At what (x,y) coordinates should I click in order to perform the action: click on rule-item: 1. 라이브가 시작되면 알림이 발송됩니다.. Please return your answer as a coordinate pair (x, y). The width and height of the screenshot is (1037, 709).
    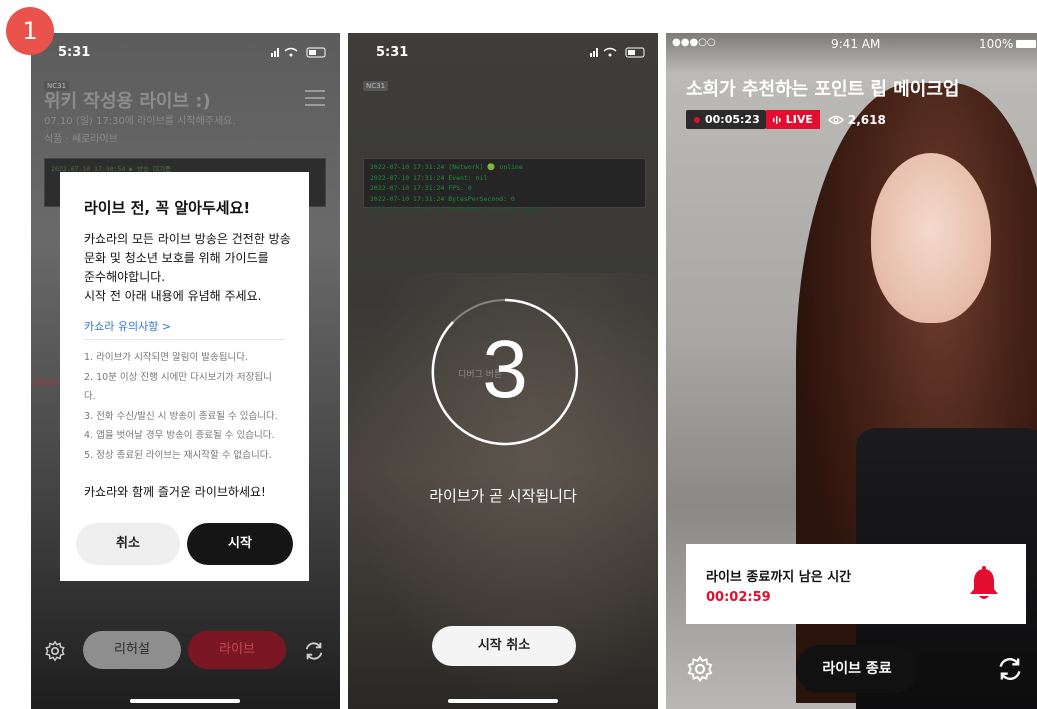
    Looking at the image, I should click on (166, 357).